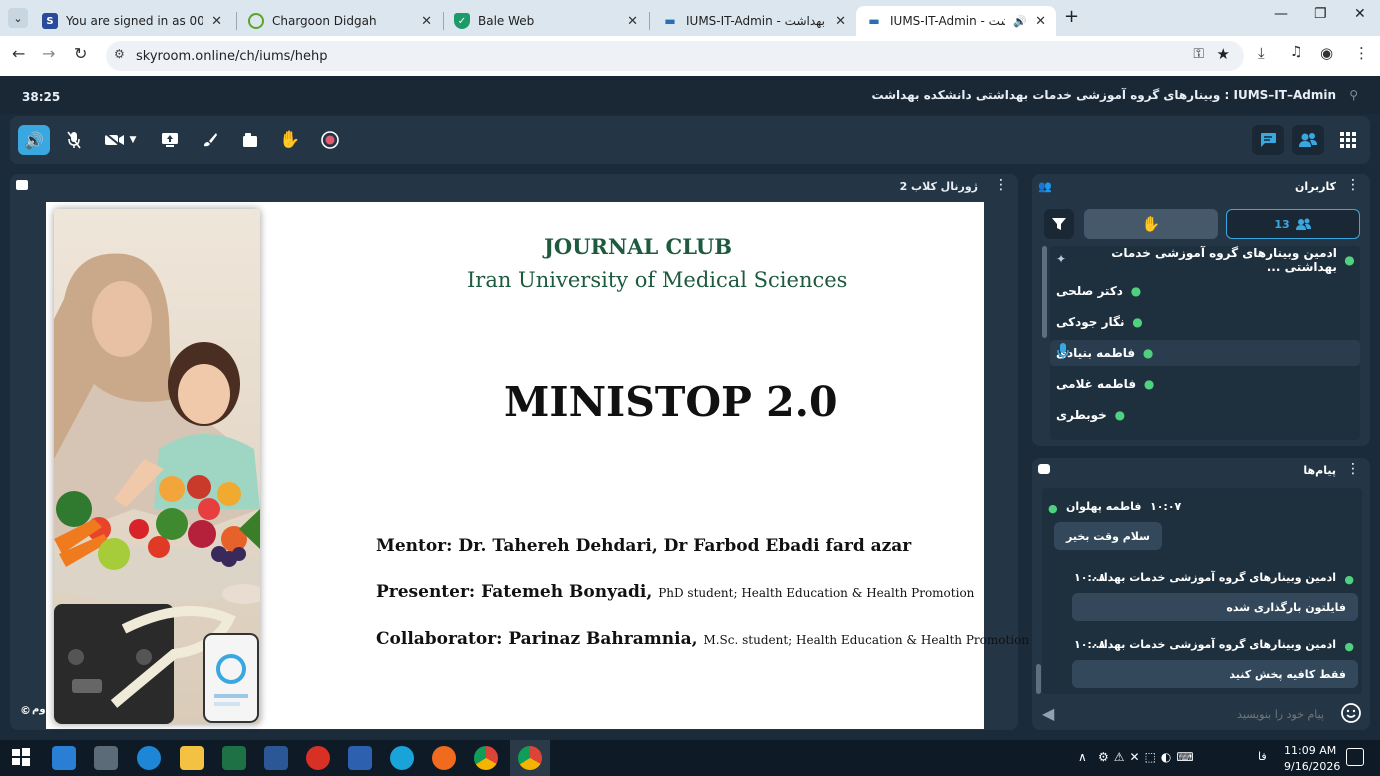 The width and height of the screenshot is (1380, 776). Describe the element at coordinates (210, 140) in the screenshot. I see `whiteboard-brush-button` at that location.